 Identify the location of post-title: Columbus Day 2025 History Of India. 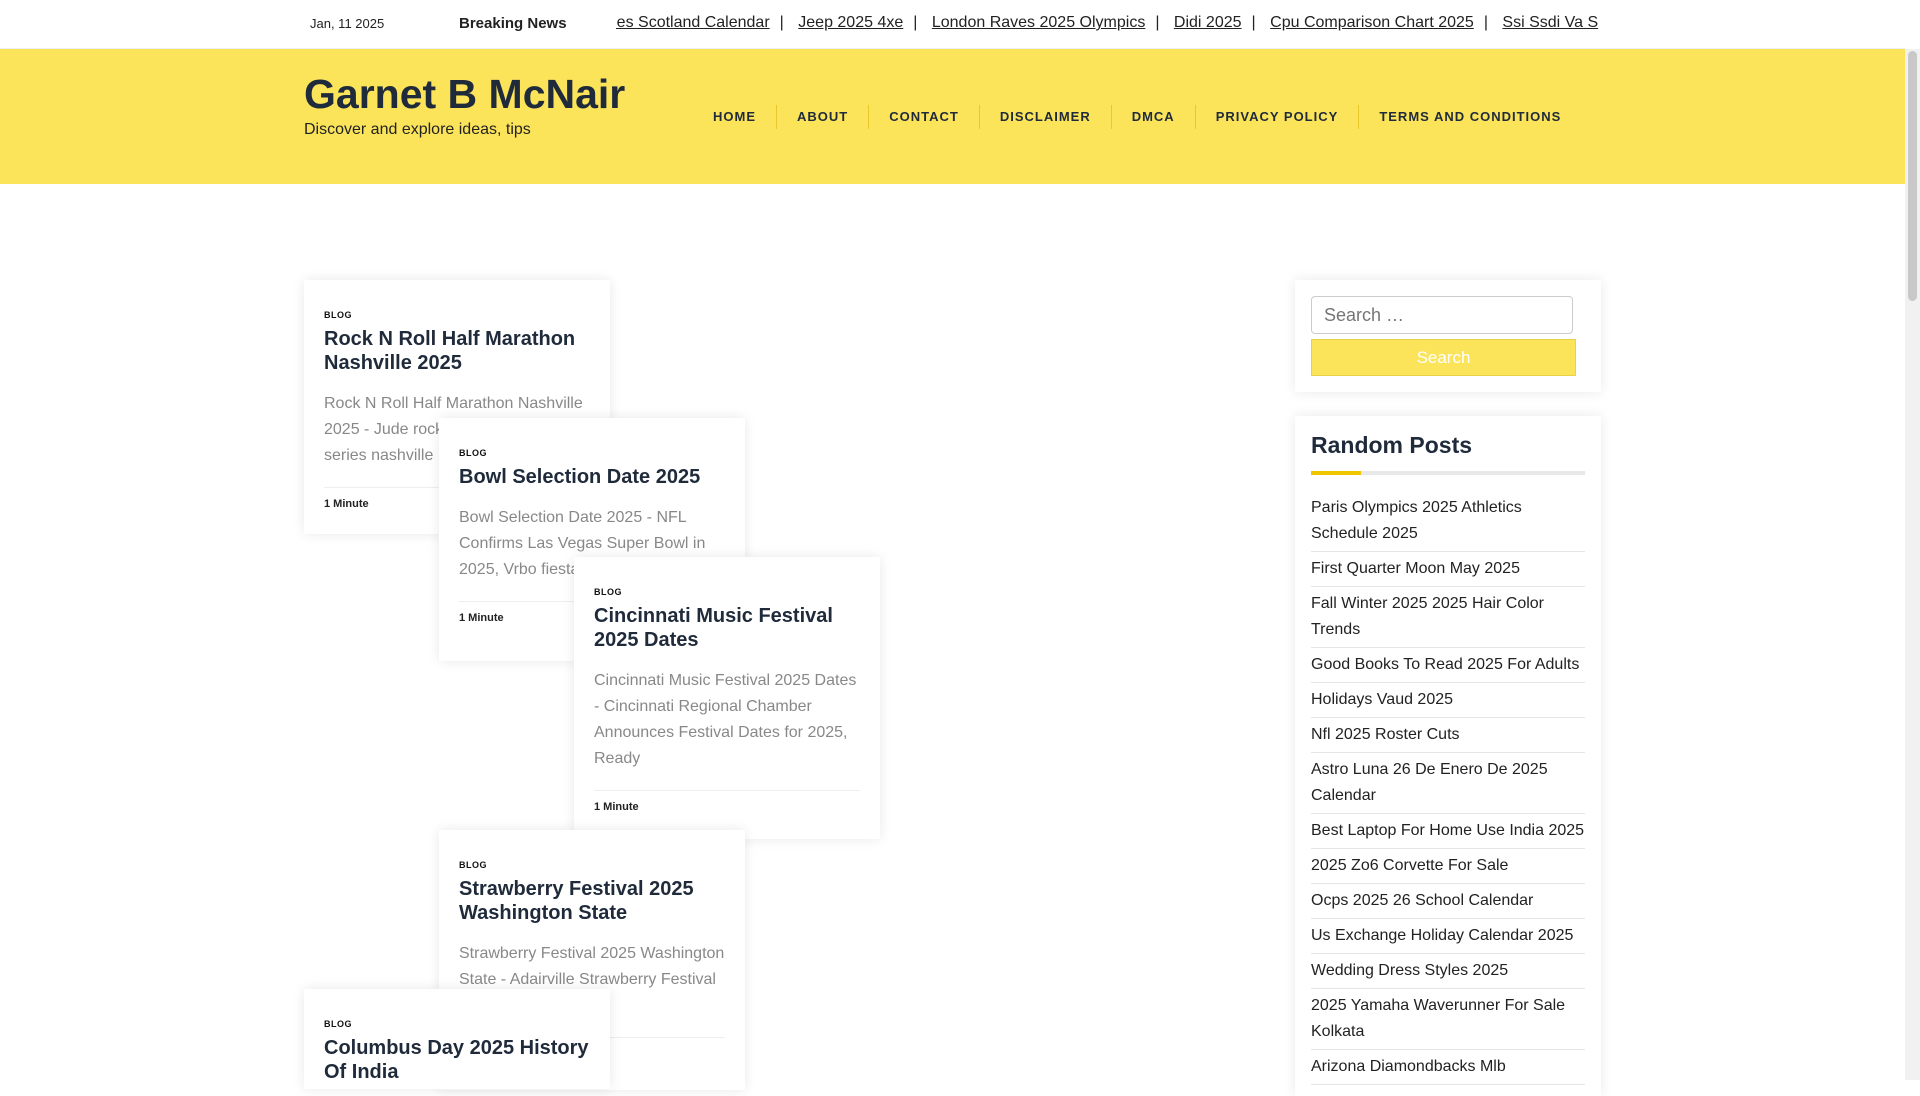
(457, 1060).